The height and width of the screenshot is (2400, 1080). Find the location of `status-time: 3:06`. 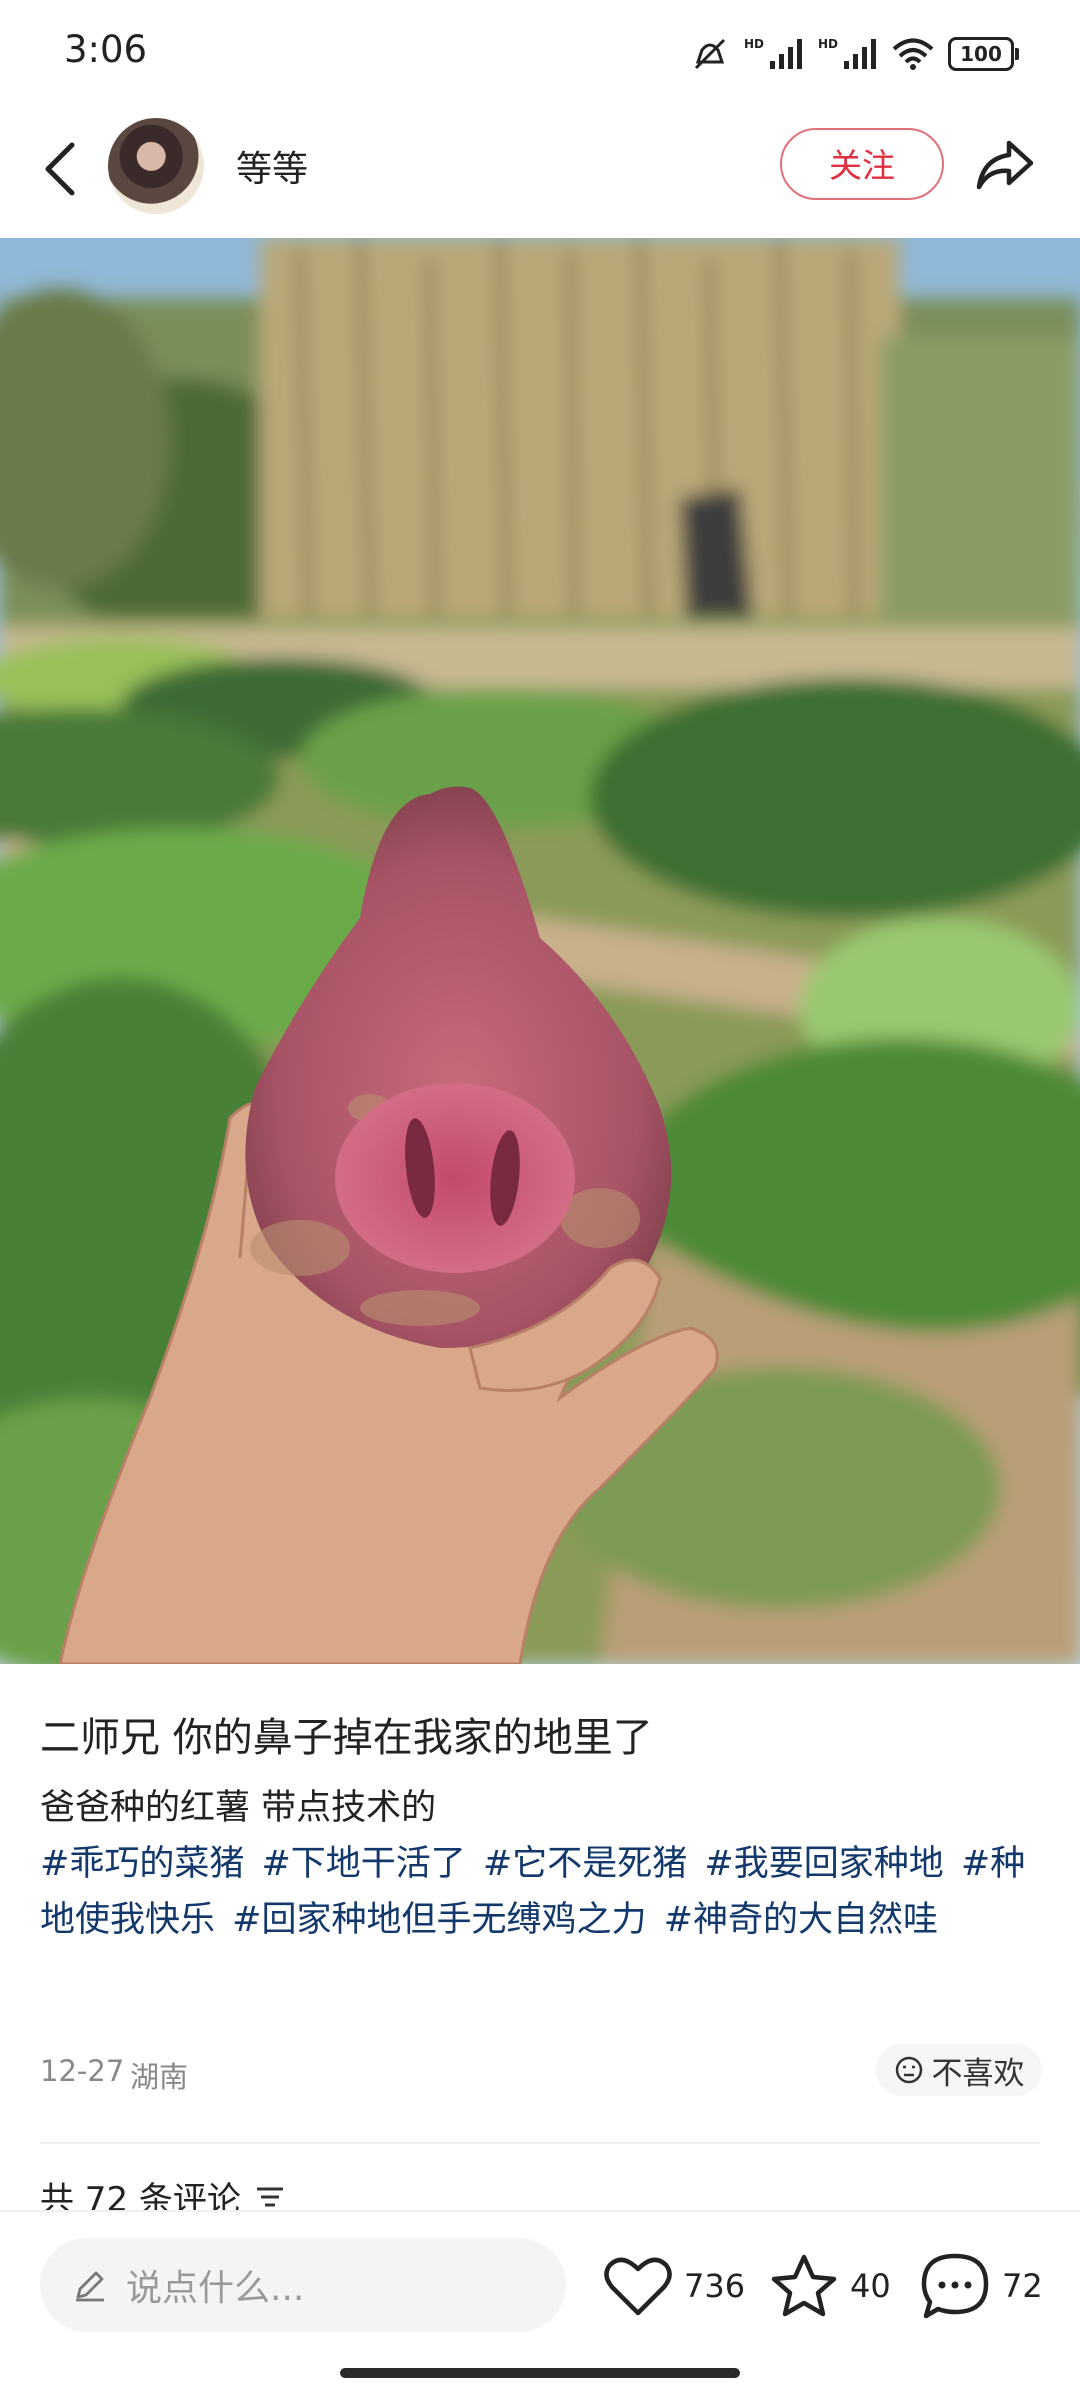

status-time: 3:06 is located at coordinates (106, 49).